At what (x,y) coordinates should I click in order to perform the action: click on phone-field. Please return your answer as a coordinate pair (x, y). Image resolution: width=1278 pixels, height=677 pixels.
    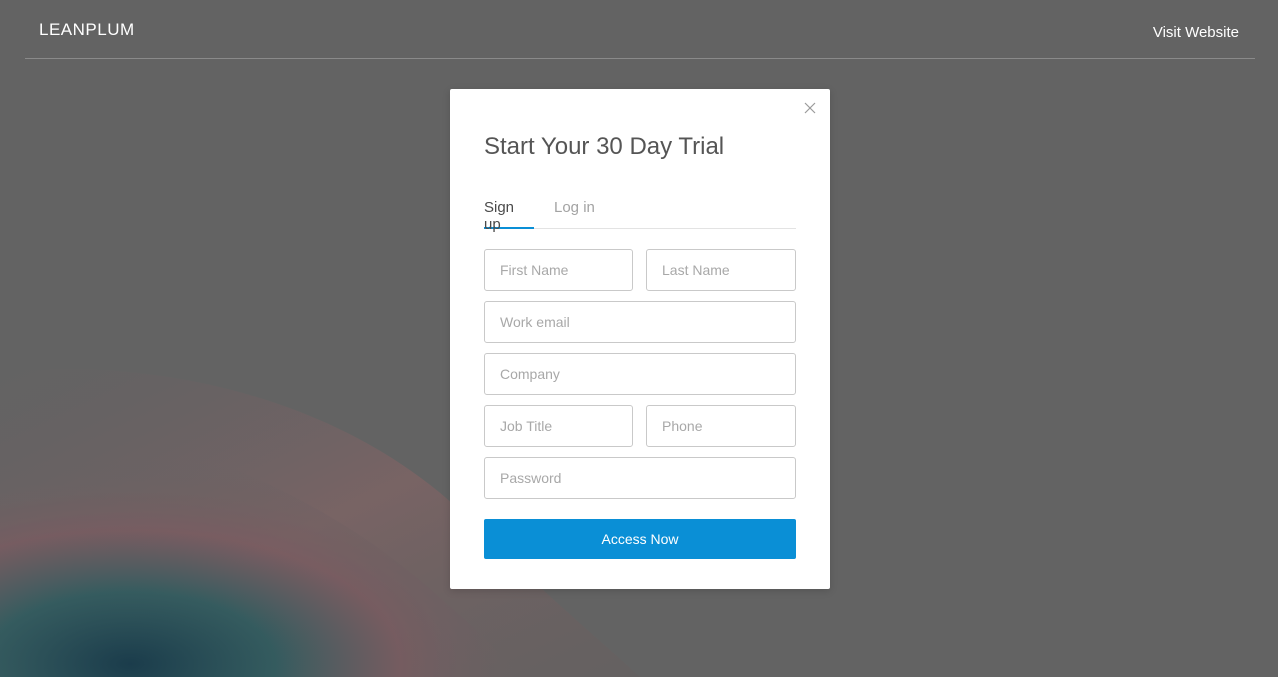
    Looking at the image, I should click on (721, 426).